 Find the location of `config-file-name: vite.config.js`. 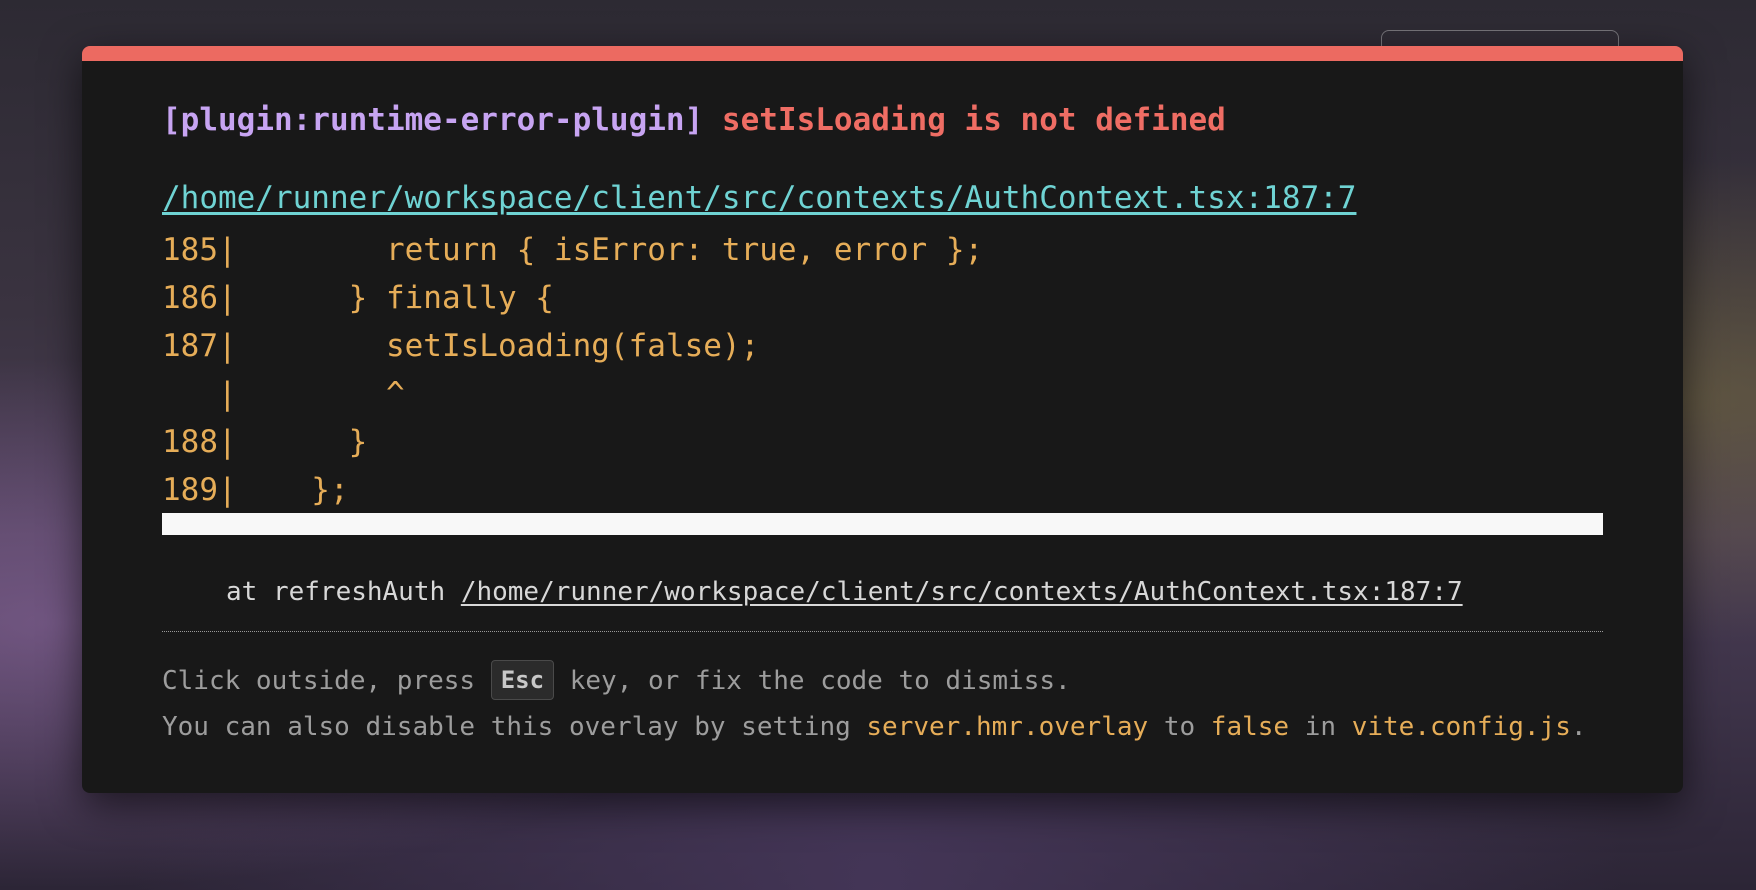

config-file-name: vite.config.js is located at coordinates (1461, 727).